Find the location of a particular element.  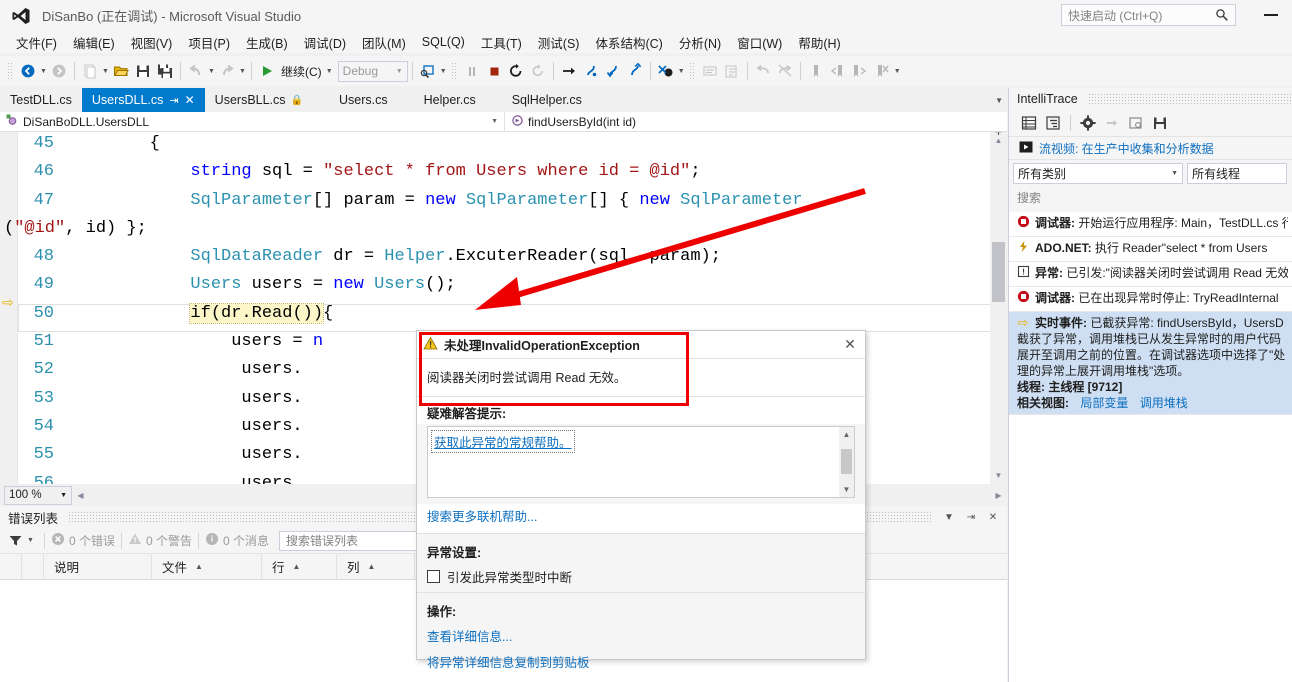

tip-link-general-help: 获取此异常的常规帮助。 is located at coordinates (503, 441).